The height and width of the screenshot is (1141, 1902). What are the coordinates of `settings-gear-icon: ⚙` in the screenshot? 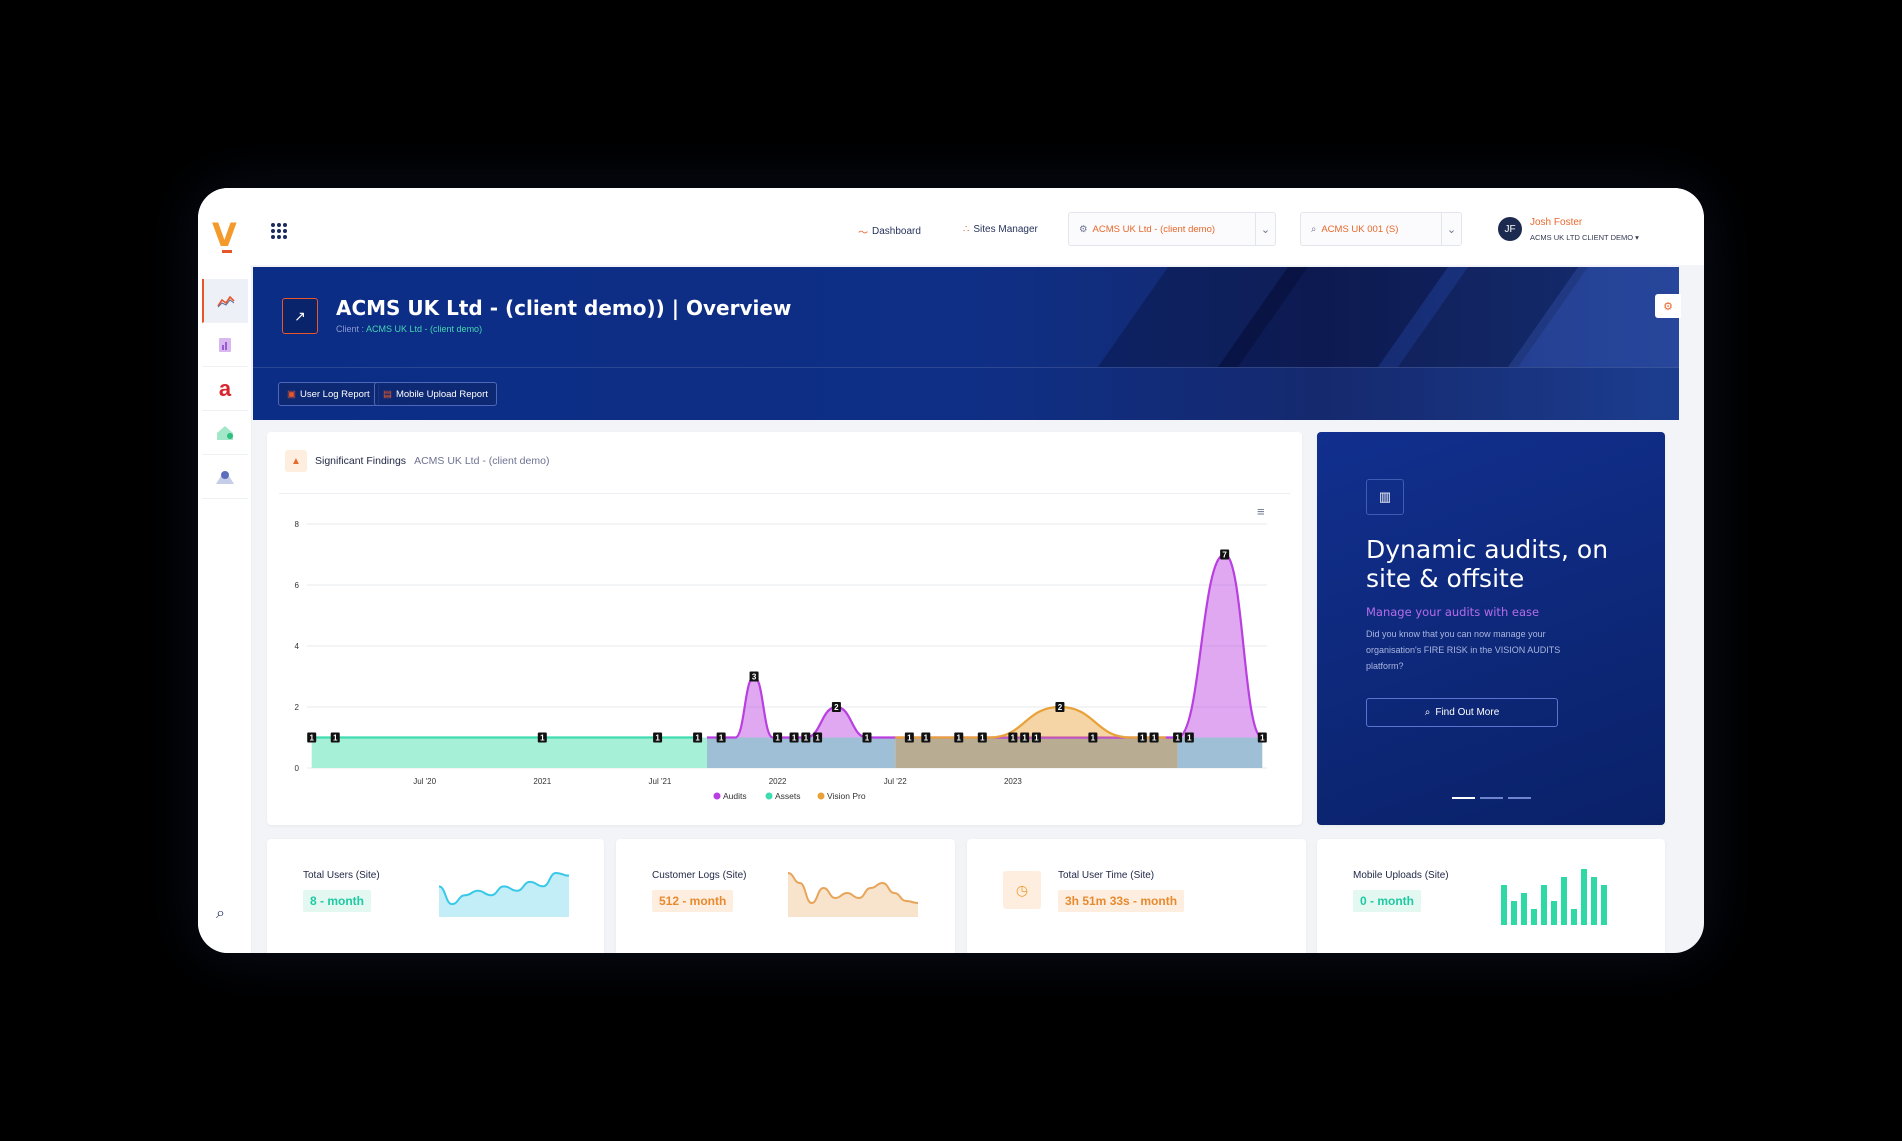 It's located at (1668, 306).